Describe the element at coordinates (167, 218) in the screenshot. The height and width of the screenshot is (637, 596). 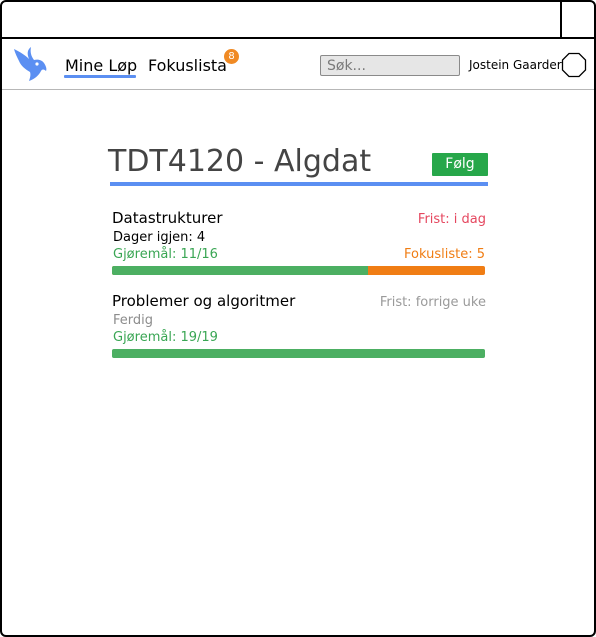
I see `run-name: Datastrukturer` at that location.